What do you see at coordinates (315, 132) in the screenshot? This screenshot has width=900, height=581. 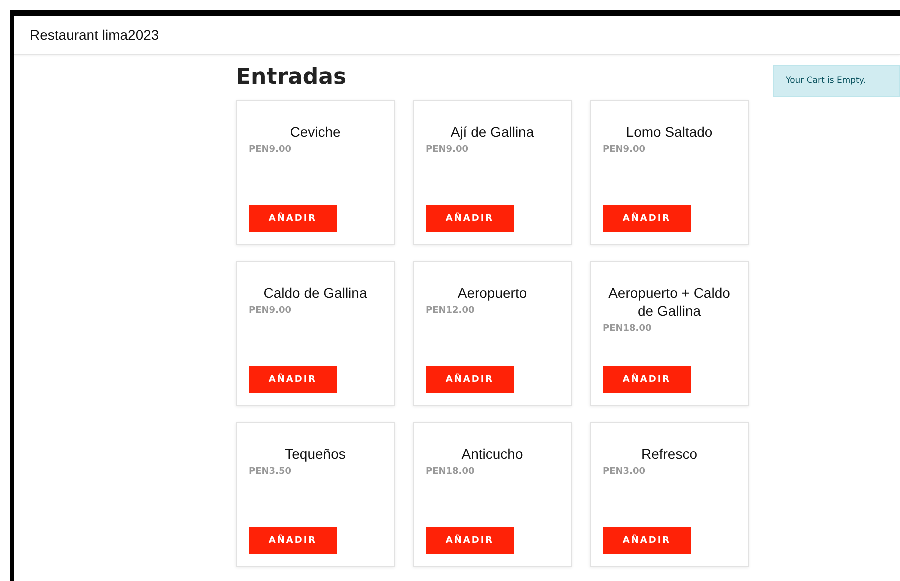 I see `product-name: Ceviche` at bounding box center [315, 132].